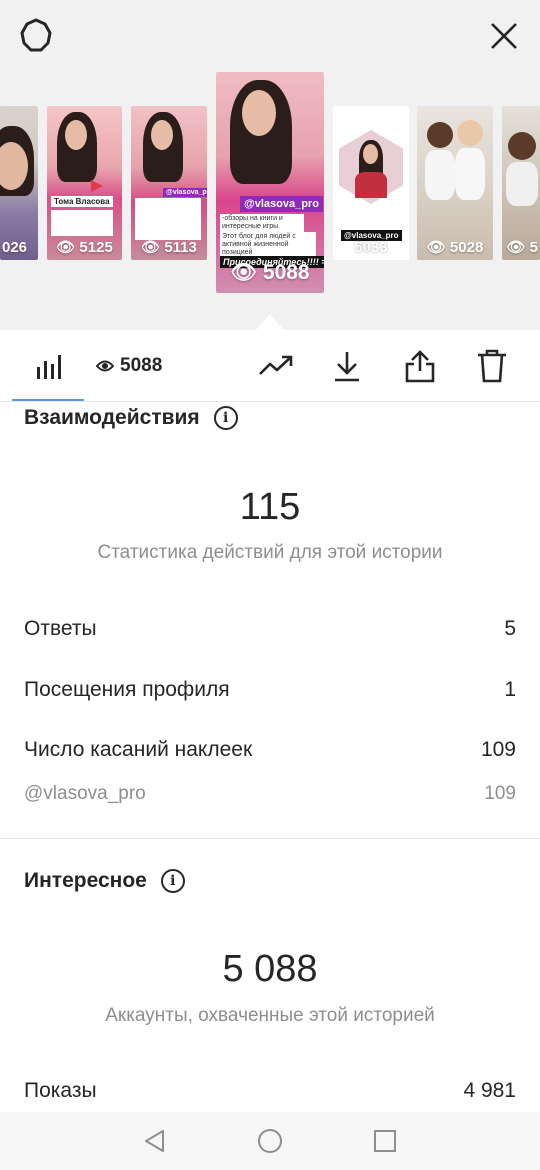 The width and height of the screenshot is (540, 1170). I want to click on views-count: 5088, so click(129, 366).